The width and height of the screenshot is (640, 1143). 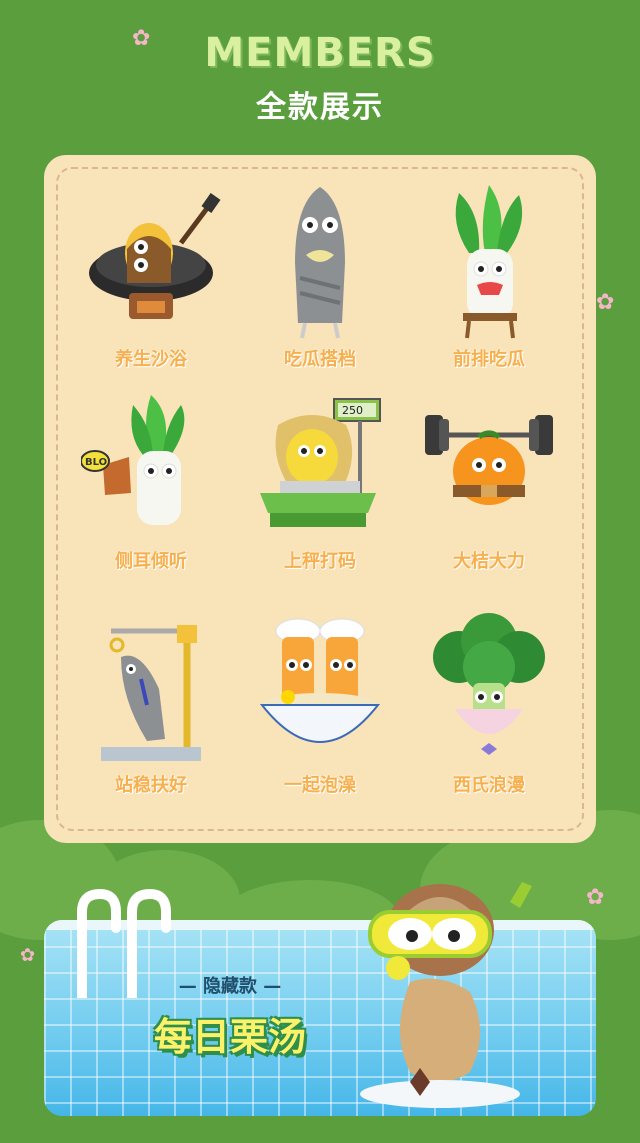 What do you see at coordinates (151, 785) in the screenshot?
I see `member-label: 站稳扶好` at bounding box center [151, 785].